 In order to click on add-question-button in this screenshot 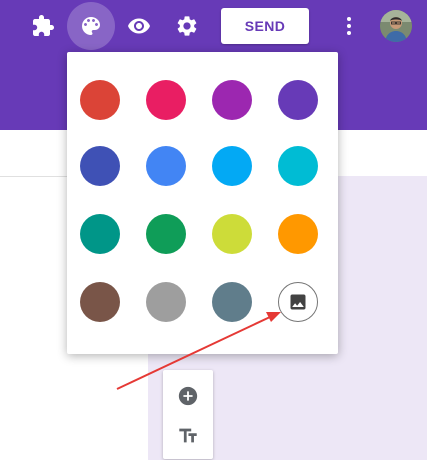, I will do `click(188, 396)`.